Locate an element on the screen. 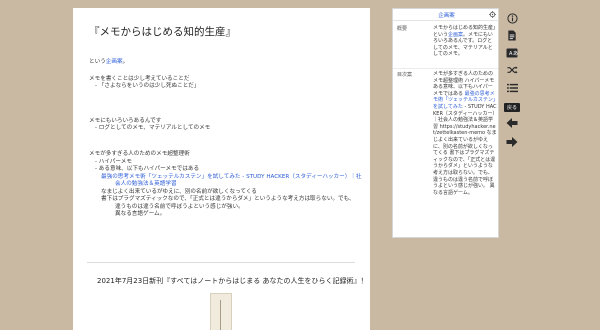 The height and width of the screenshot is (330, 600). intro-suffix: 。 is located at coordinates (125, 62).